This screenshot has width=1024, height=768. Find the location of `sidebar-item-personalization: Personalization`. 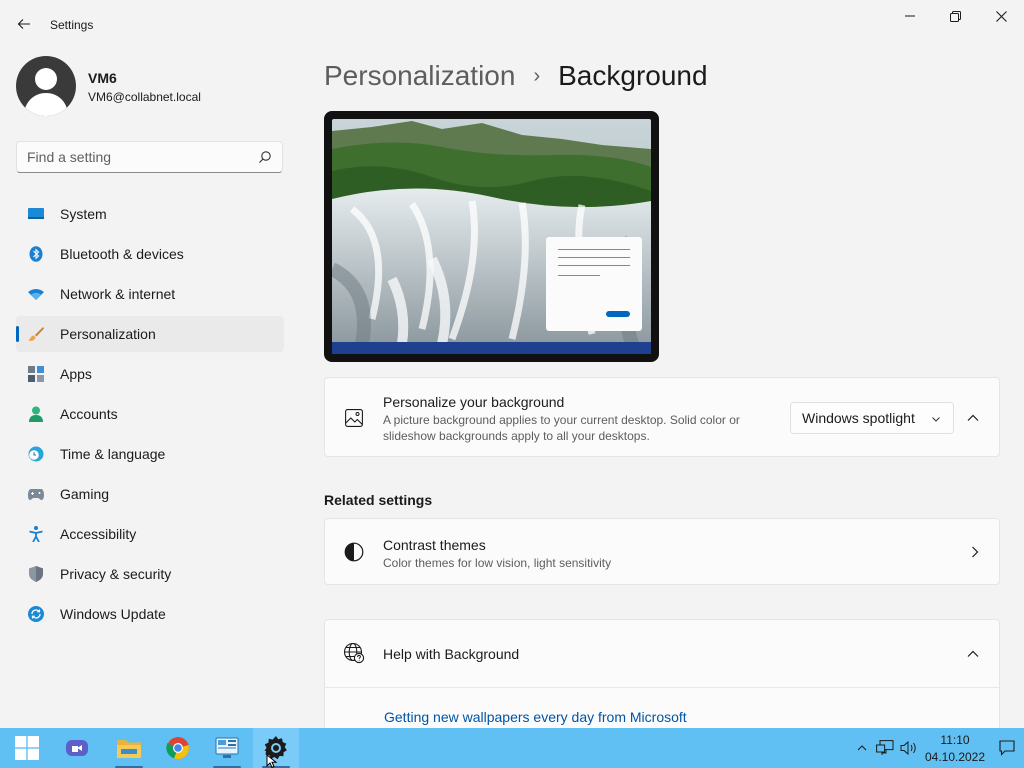

sidebar-item-personalization: Personalization is located at coordinates (150, 334).